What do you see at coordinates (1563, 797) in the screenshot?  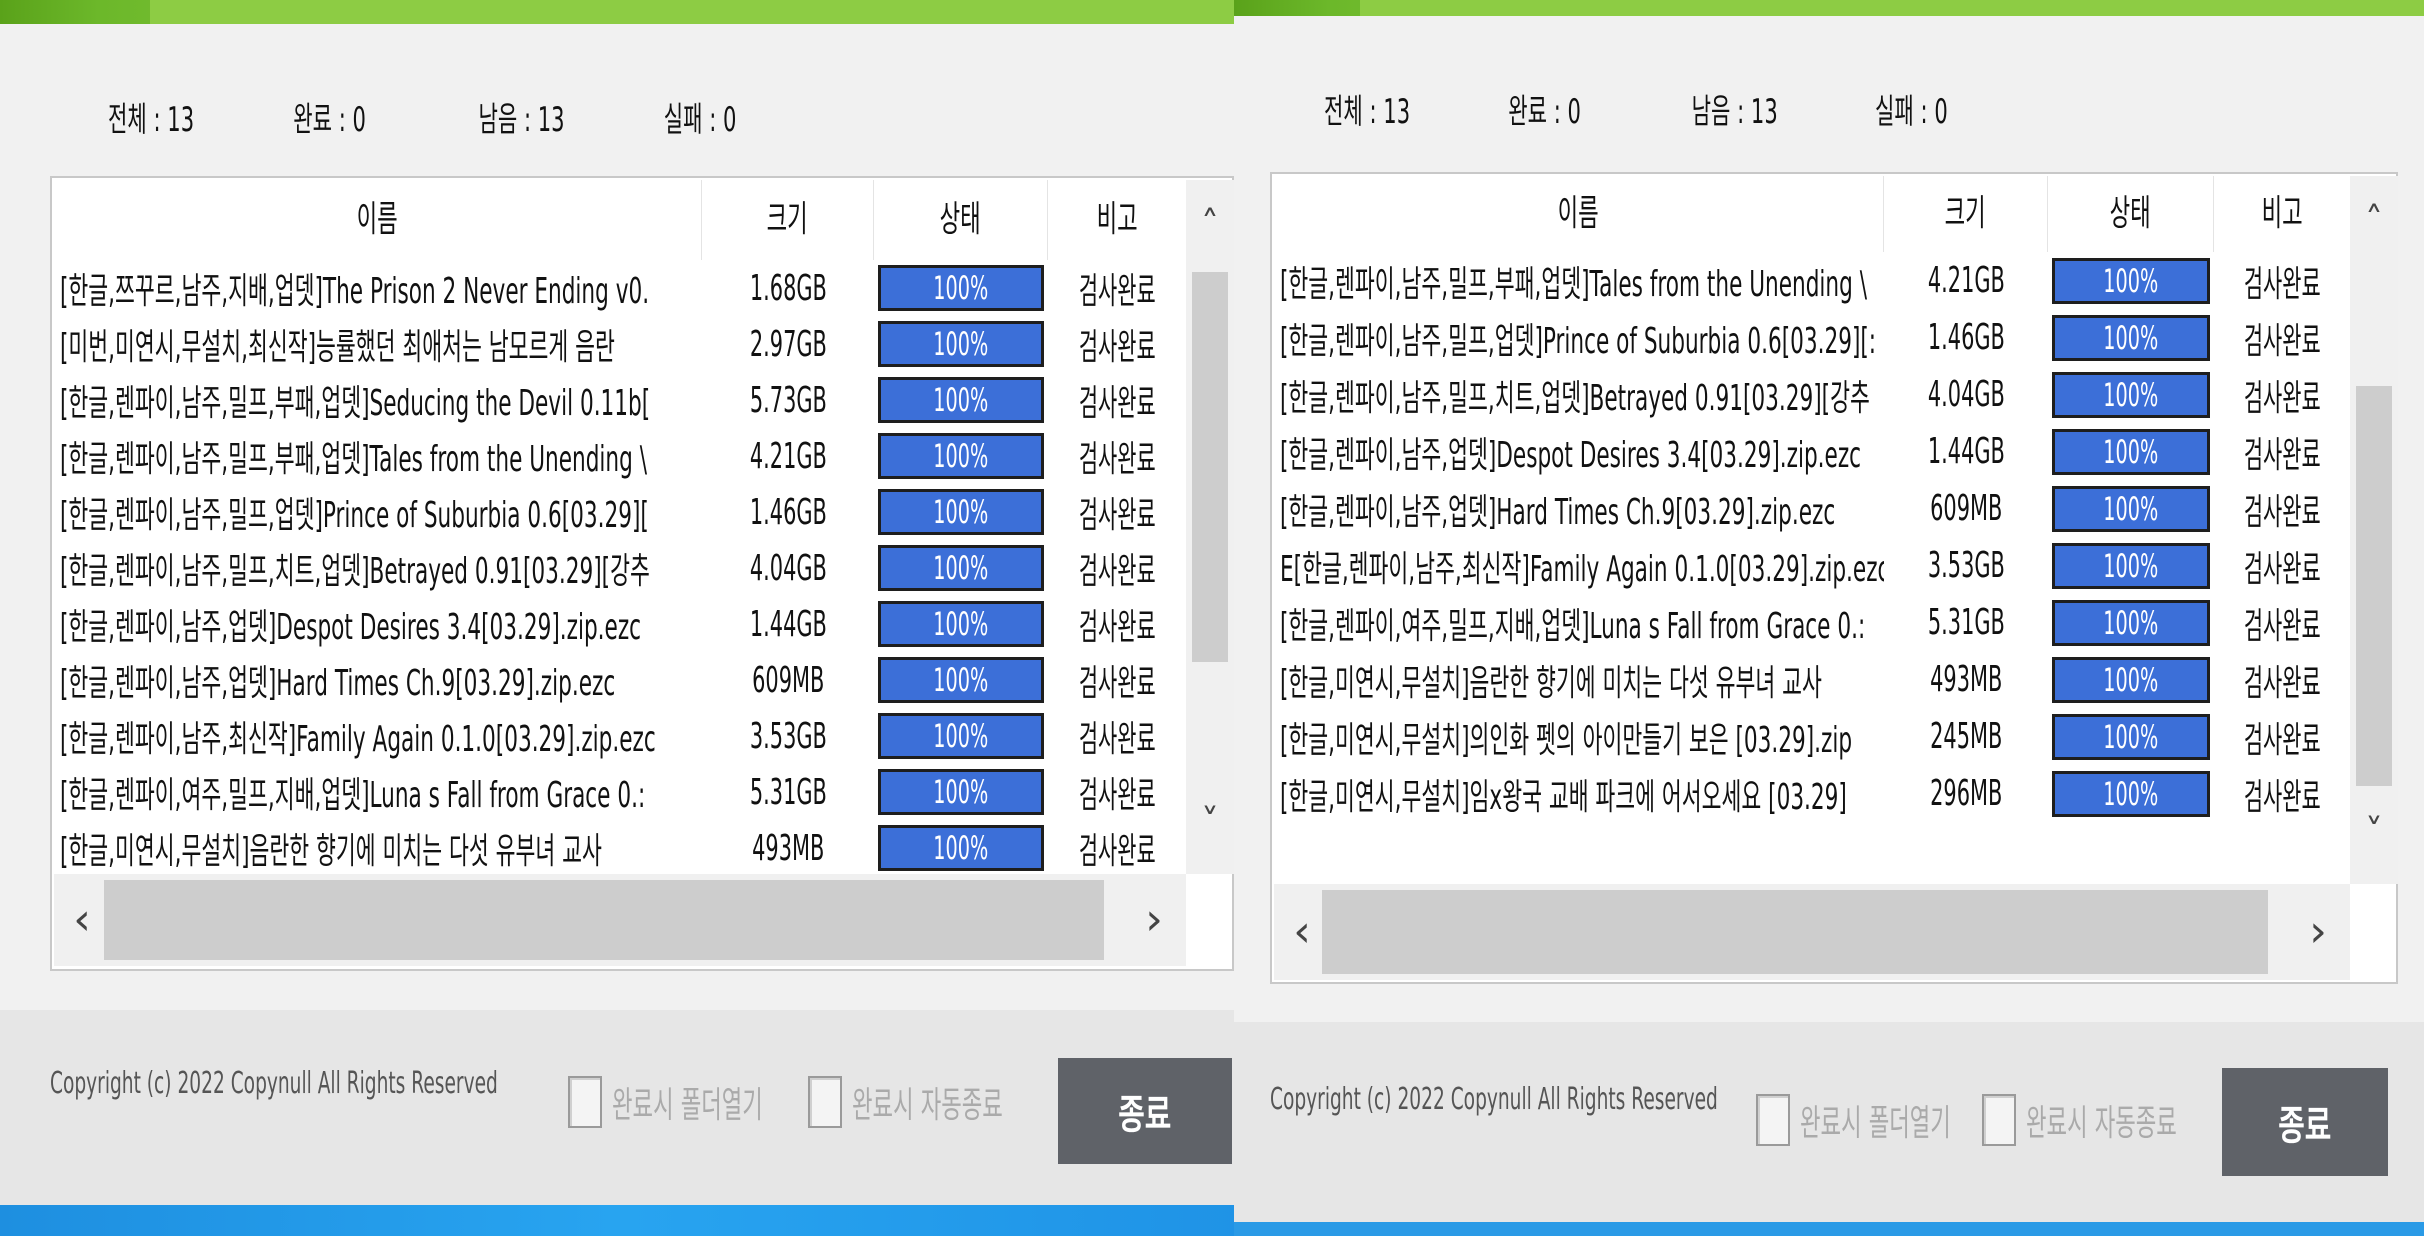 I see `file-name-cell: [한글,미연시,무설치]임x왕국 교배 파크에 어서오세요 [03.29]` at bounding box center [1563, 797].